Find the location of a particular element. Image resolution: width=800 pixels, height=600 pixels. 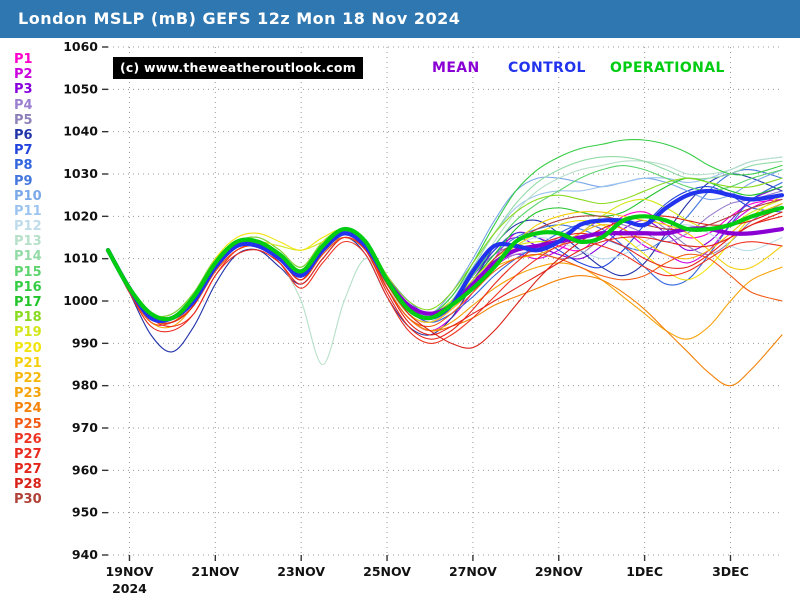

y-tick-label: 1040 is located at coordinates (80, 131).